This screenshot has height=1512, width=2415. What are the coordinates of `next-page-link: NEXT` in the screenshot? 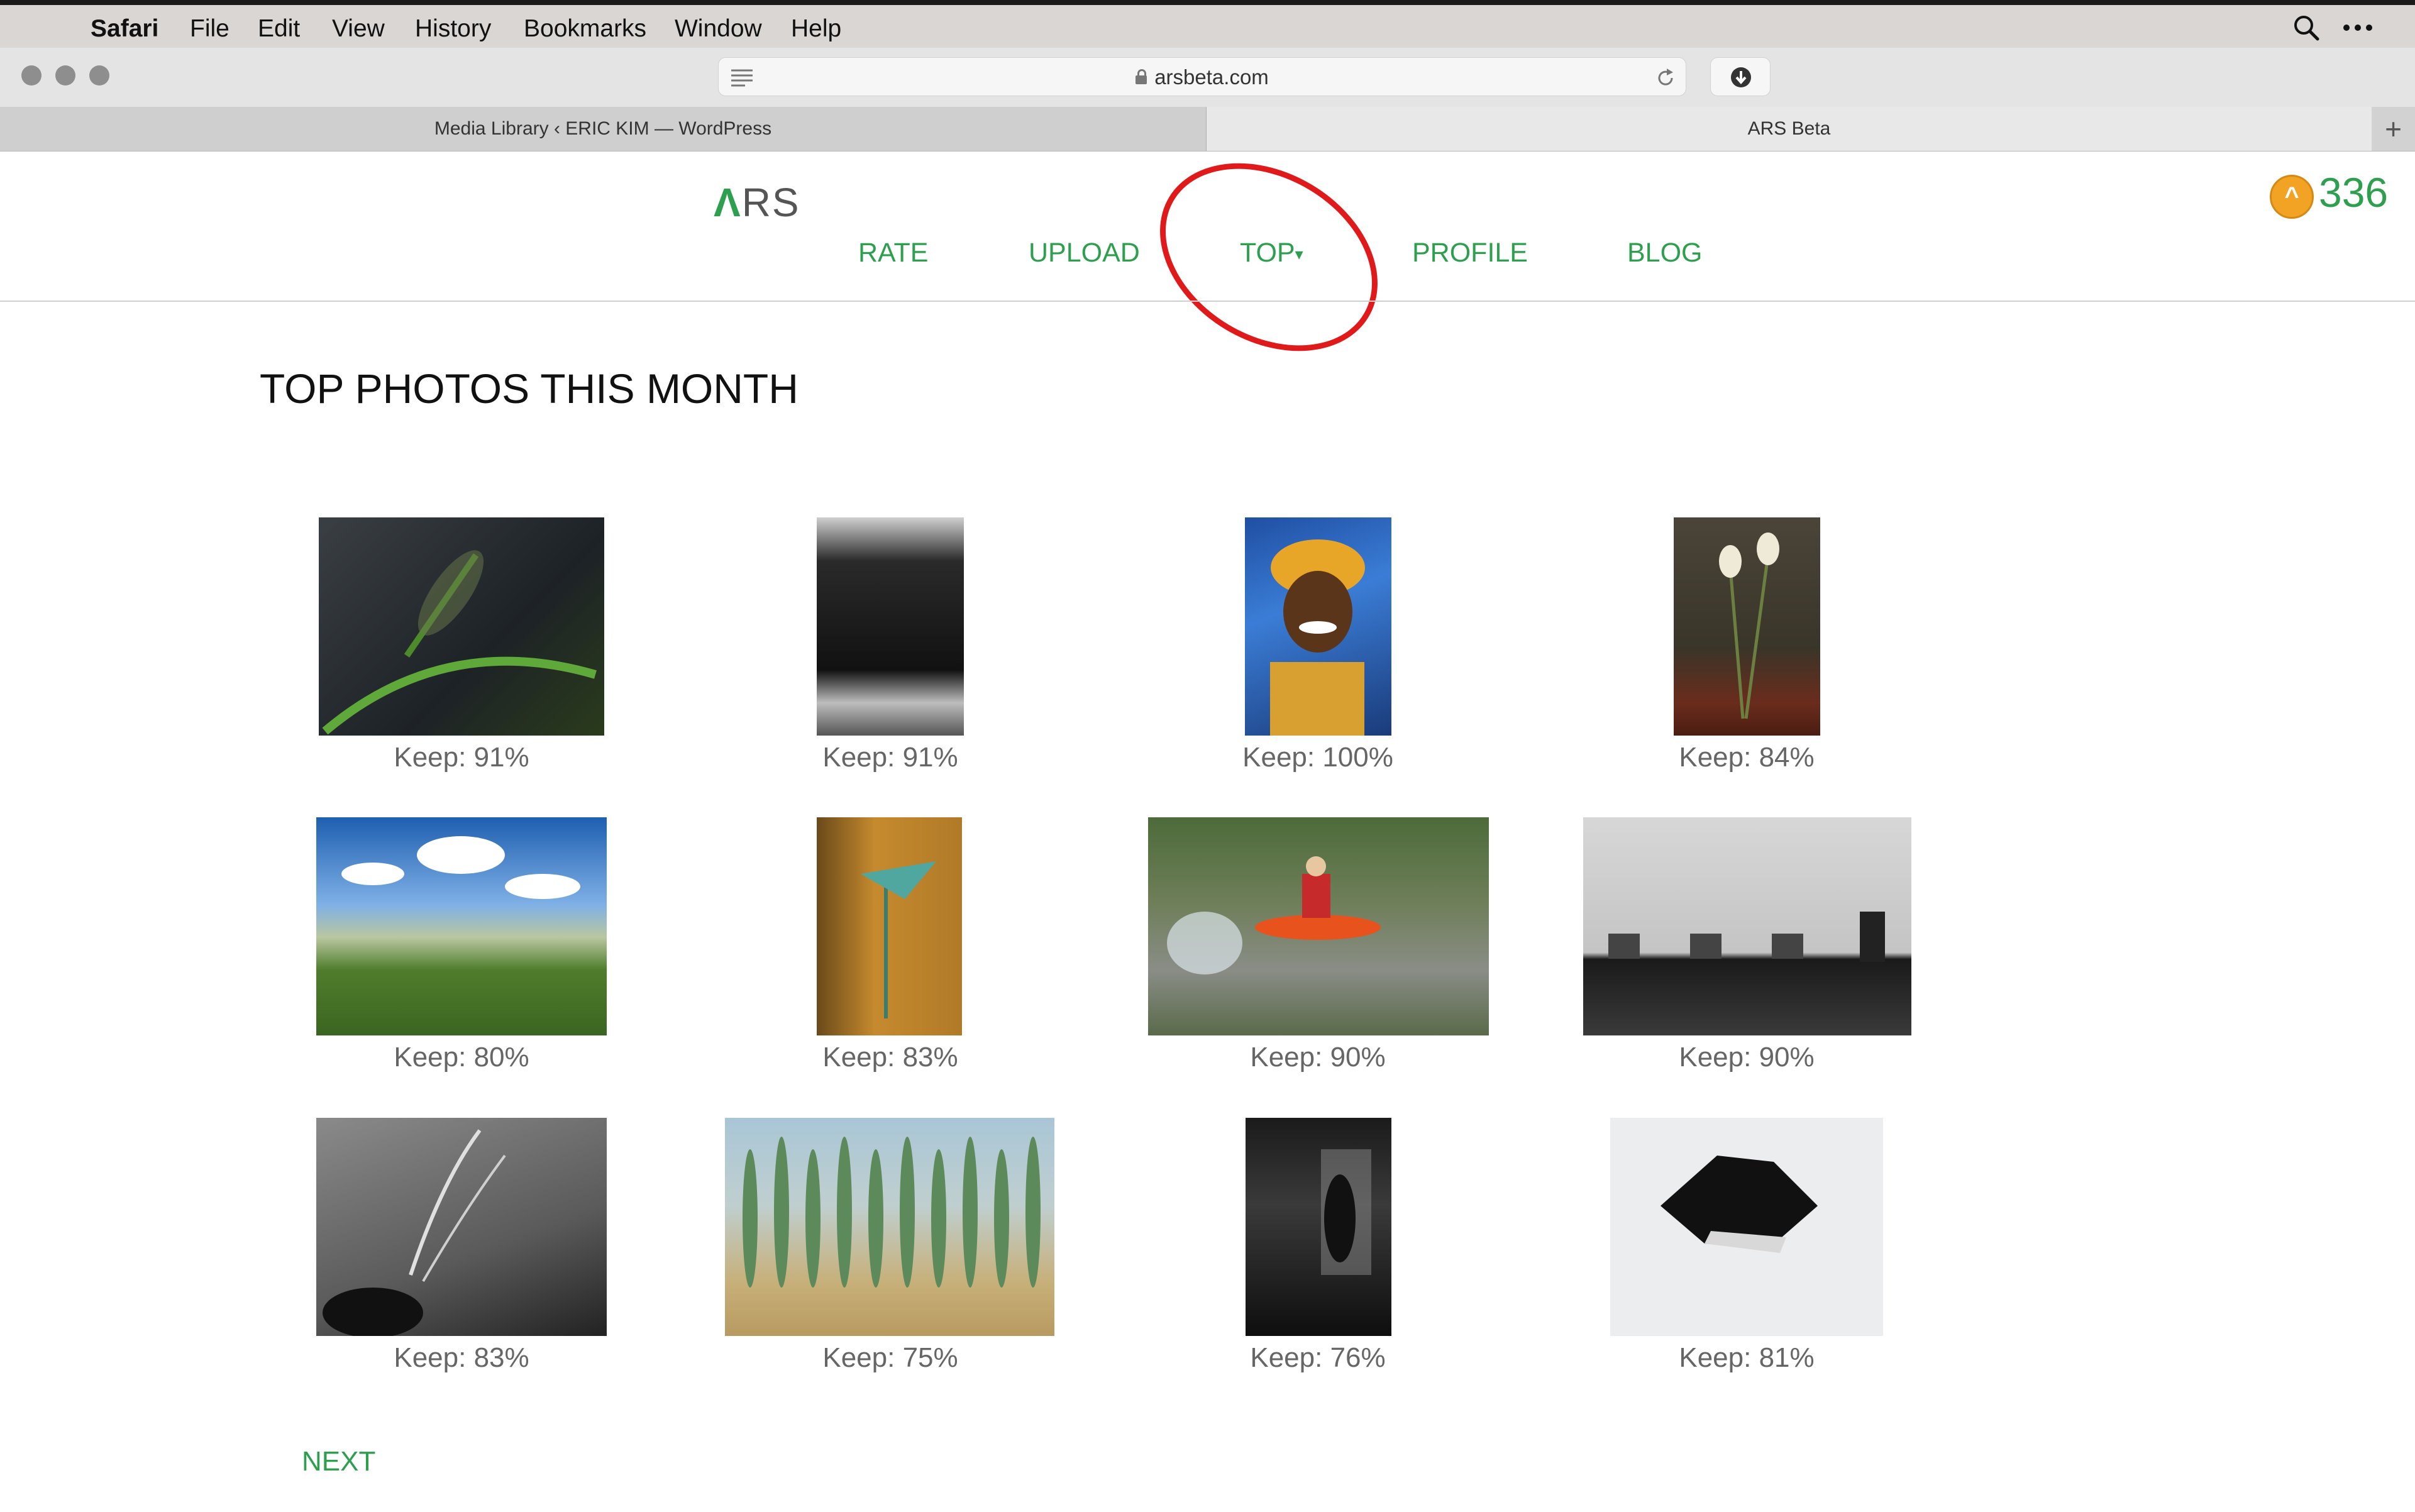 It's located at (338, 1461).